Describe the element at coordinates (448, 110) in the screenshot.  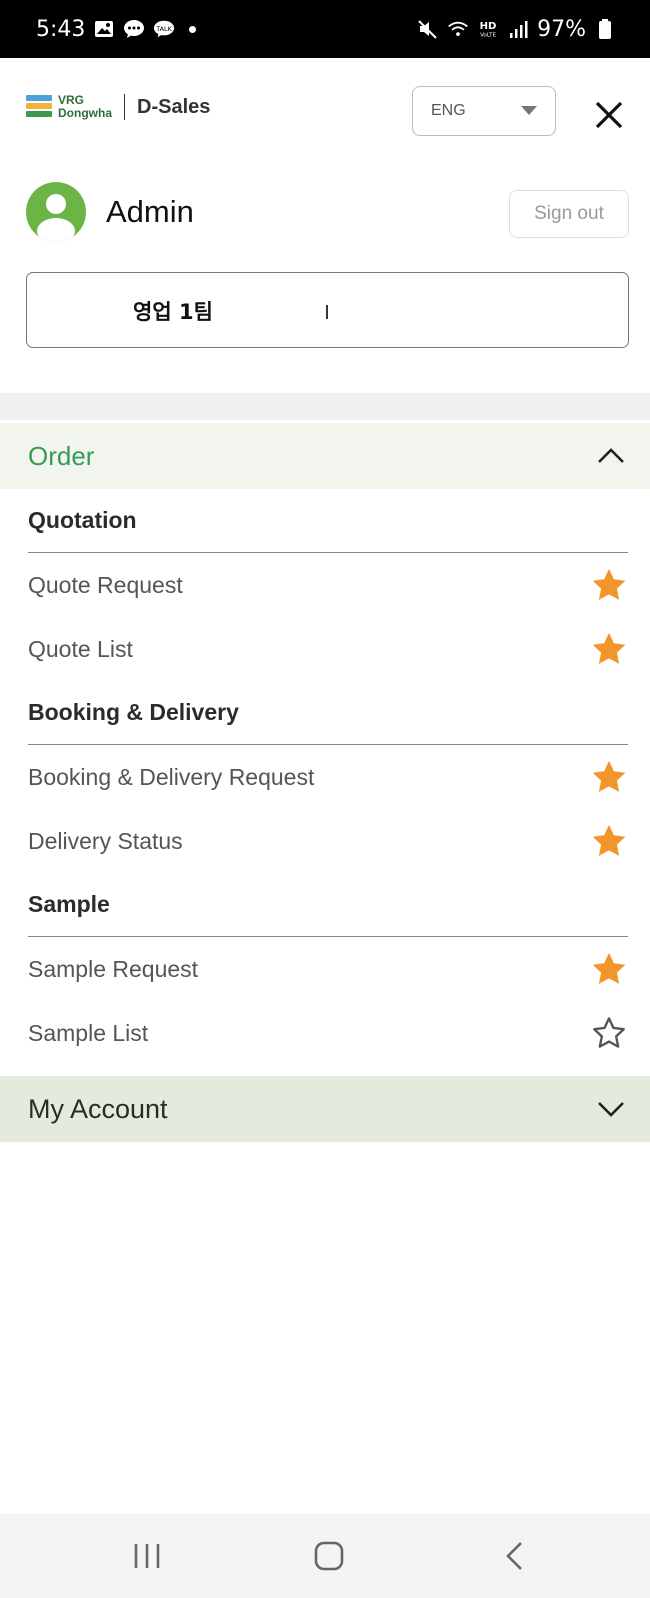
I see `language-value: ENG` at that location.